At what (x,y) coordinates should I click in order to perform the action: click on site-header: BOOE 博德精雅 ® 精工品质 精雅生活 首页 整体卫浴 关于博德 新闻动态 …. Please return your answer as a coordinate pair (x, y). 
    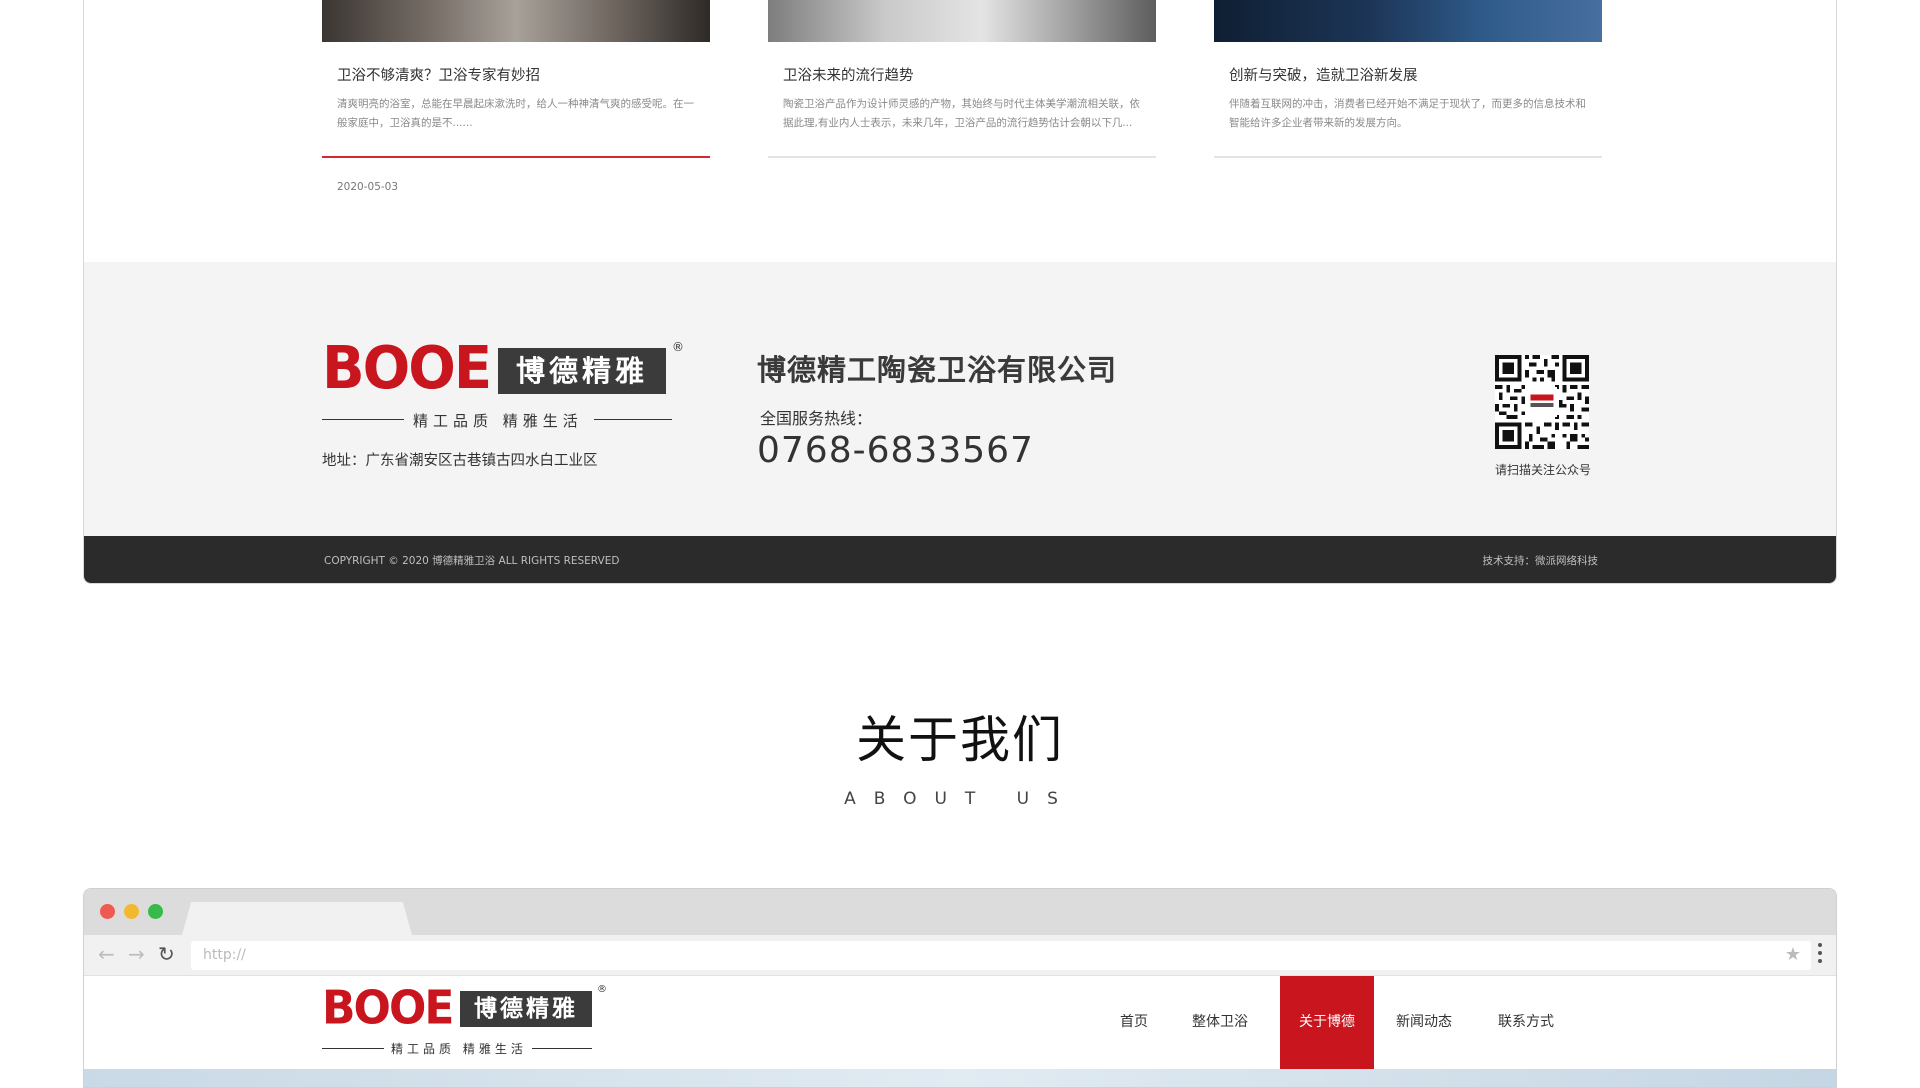
    Looking at the image, I should click on (960, 1022).